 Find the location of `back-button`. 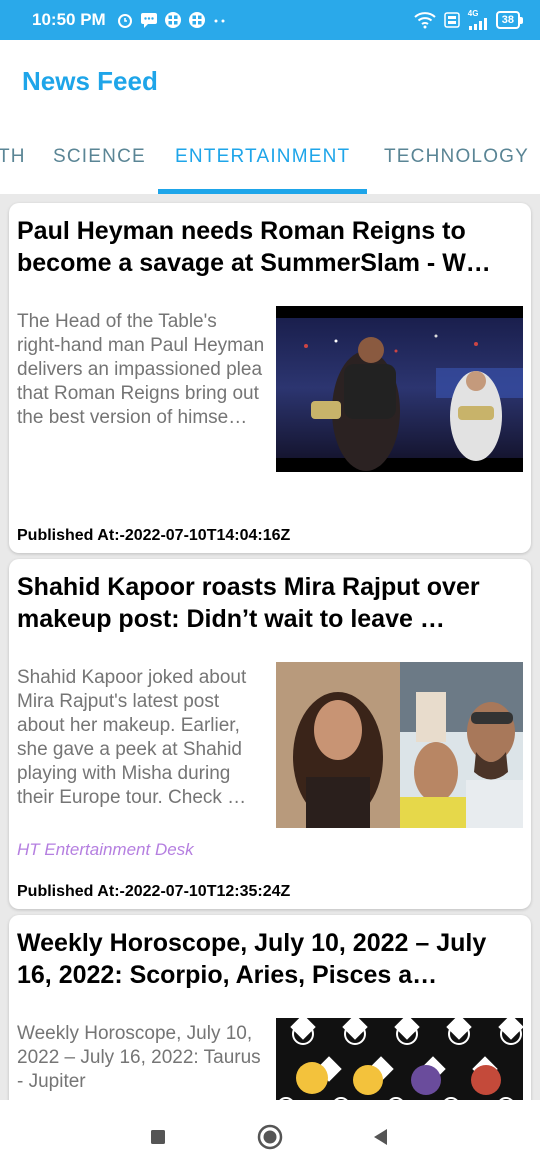

back-button is located at coordinates (381, 1137).